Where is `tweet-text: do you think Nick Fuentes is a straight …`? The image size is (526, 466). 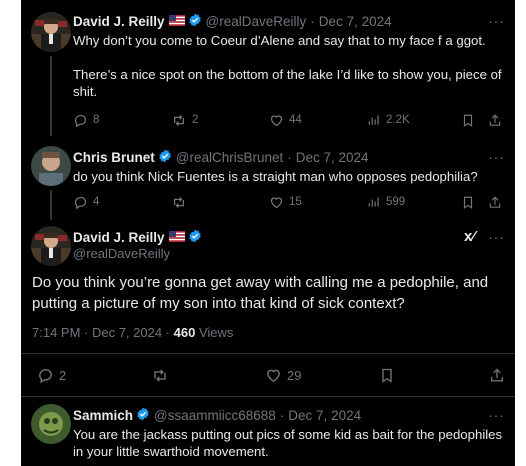 tweet-text: do you think Nick Fuentes is a straight … is located at coordinates (275, 176).